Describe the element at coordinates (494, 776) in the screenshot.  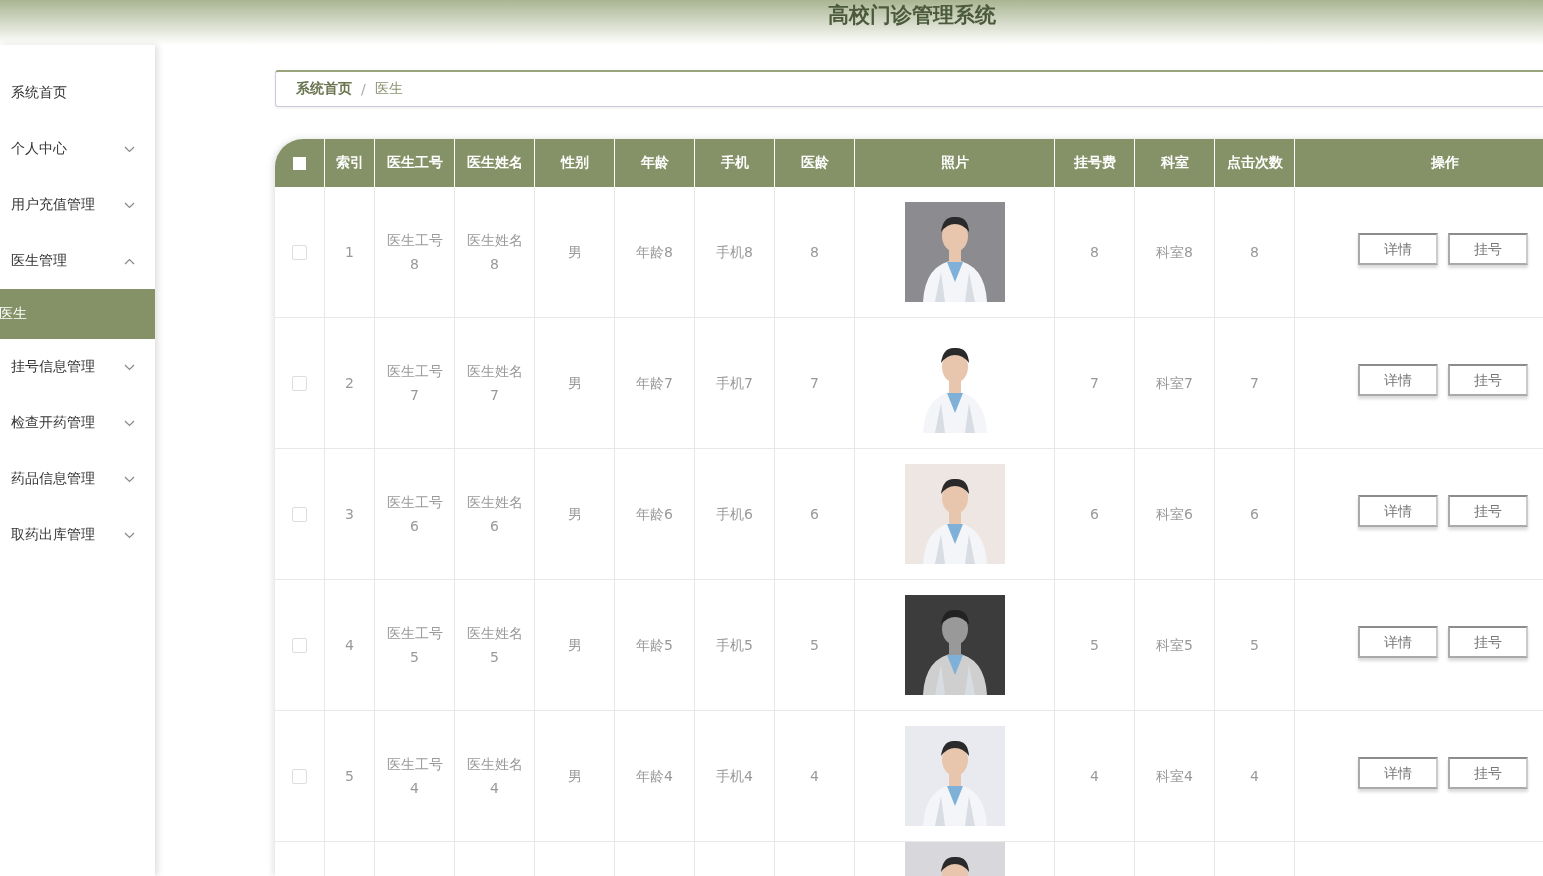
I see `table-cell-text: 医生姓名4` at that location.